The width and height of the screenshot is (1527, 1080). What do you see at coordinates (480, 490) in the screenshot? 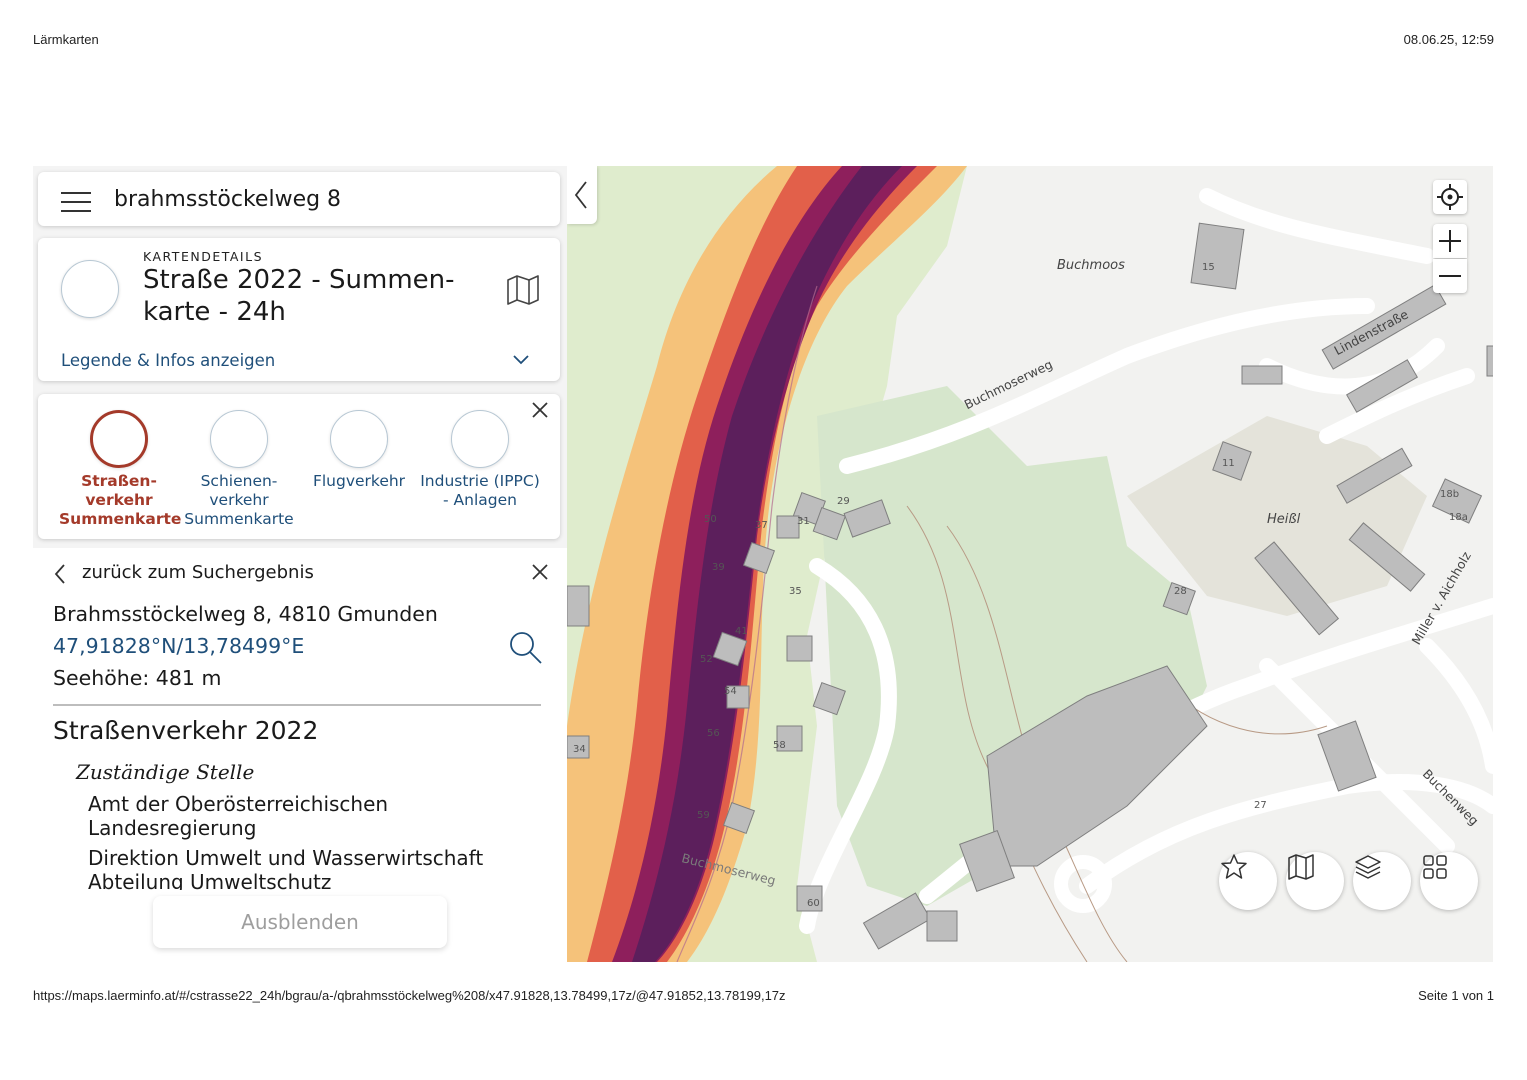
I see `category-label: Industrie (IPPC) - Anlagen` at bounding box center [480, 490].